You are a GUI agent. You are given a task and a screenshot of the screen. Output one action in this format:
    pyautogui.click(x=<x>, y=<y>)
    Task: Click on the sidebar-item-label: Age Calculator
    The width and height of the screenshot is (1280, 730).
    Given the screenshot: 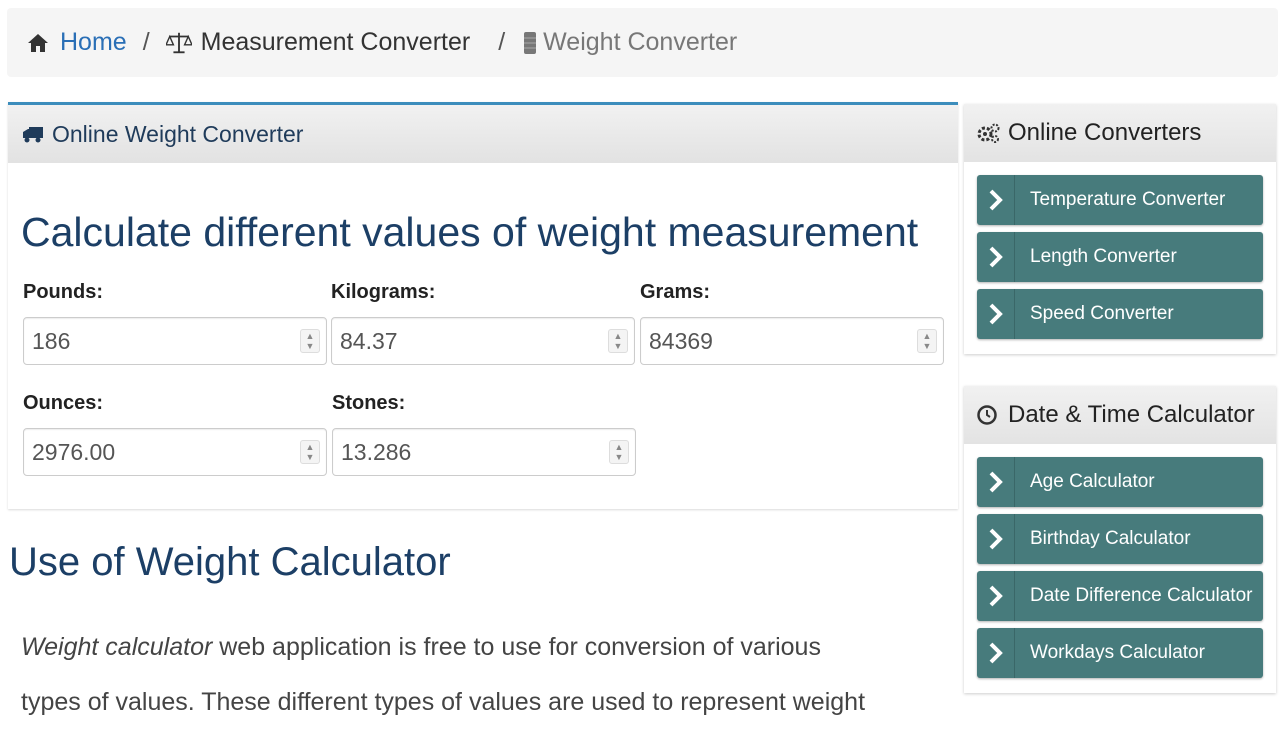 What is the action you would take?
    pyautogui.click(x=1092, y=481)
    